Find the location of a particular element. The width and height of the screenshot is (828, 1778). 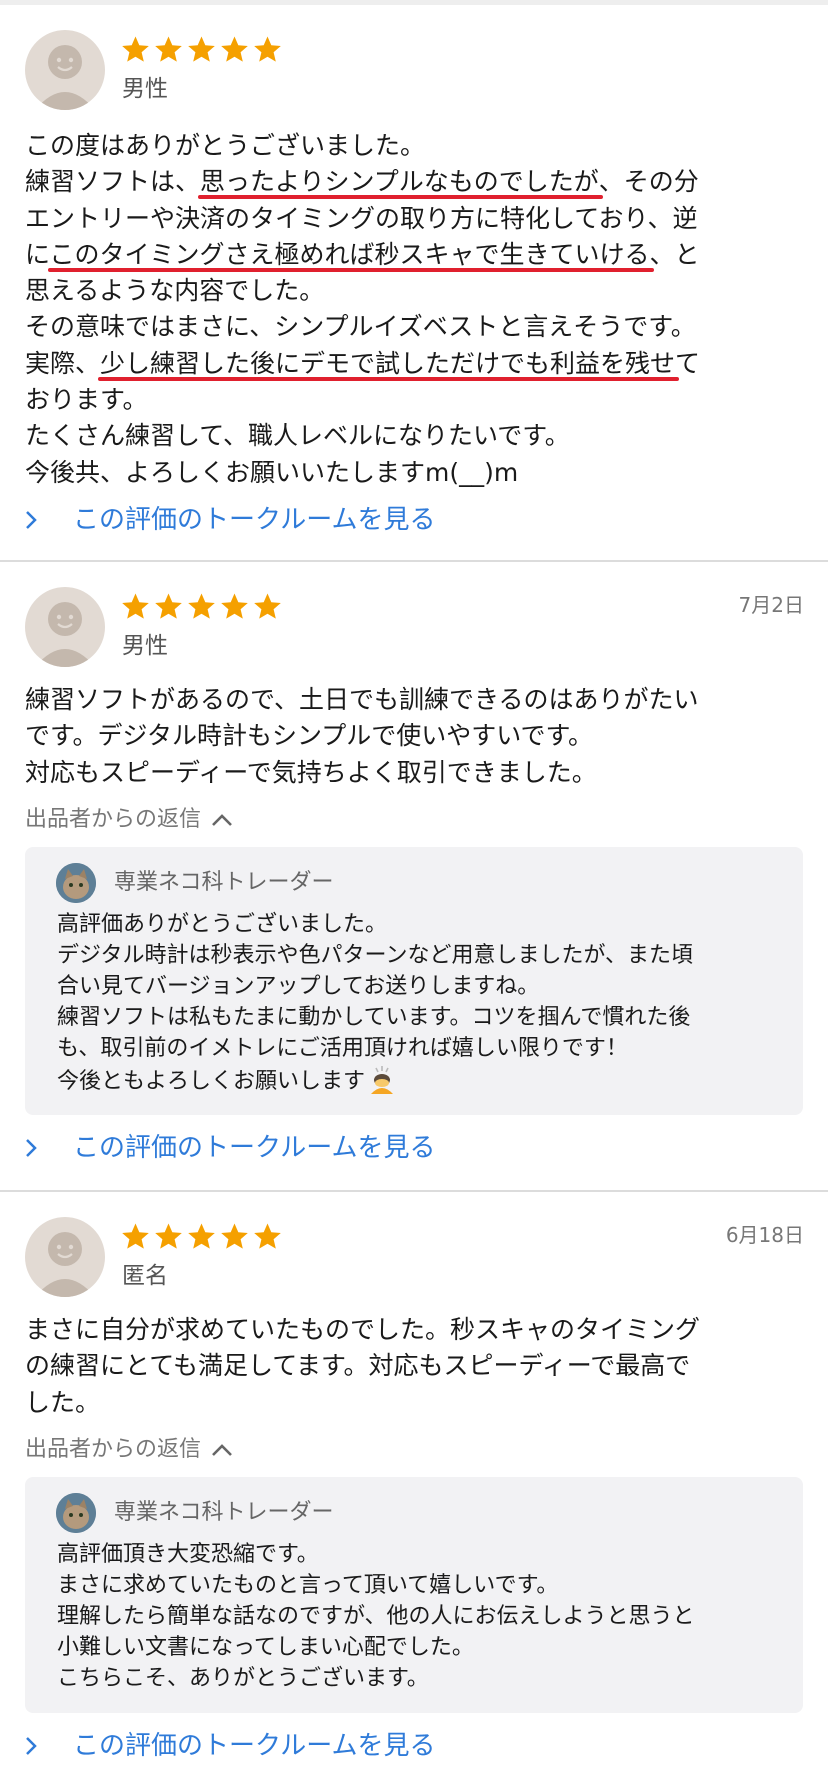

text-segment: て is located at coordinates (688, 363).